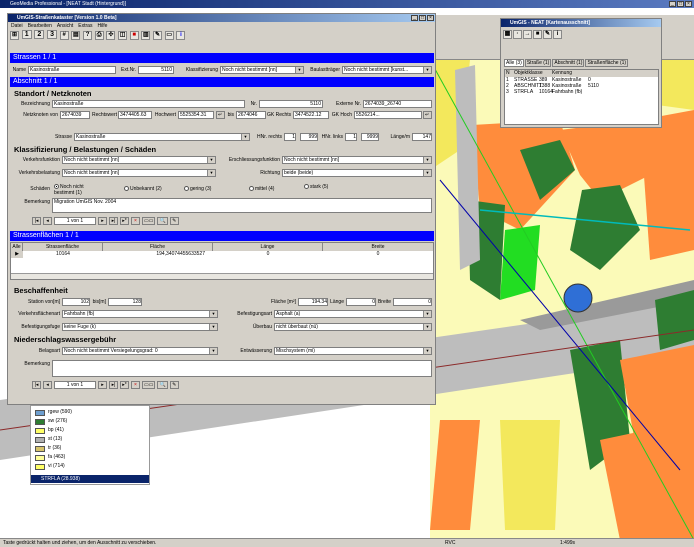  What do you see at coordinates (169, 35) in the screenshot?
I see `folder-icon: ▭` at bounding box center [169, 35].